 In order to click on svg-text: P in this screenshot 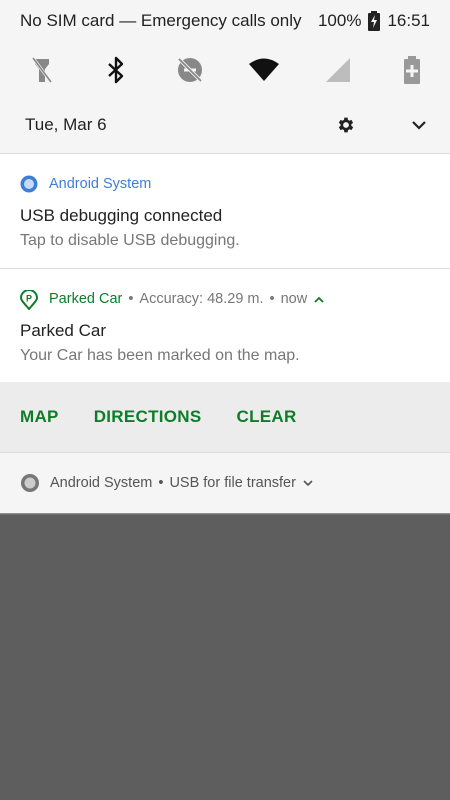, I will do `click(29, 299)`.